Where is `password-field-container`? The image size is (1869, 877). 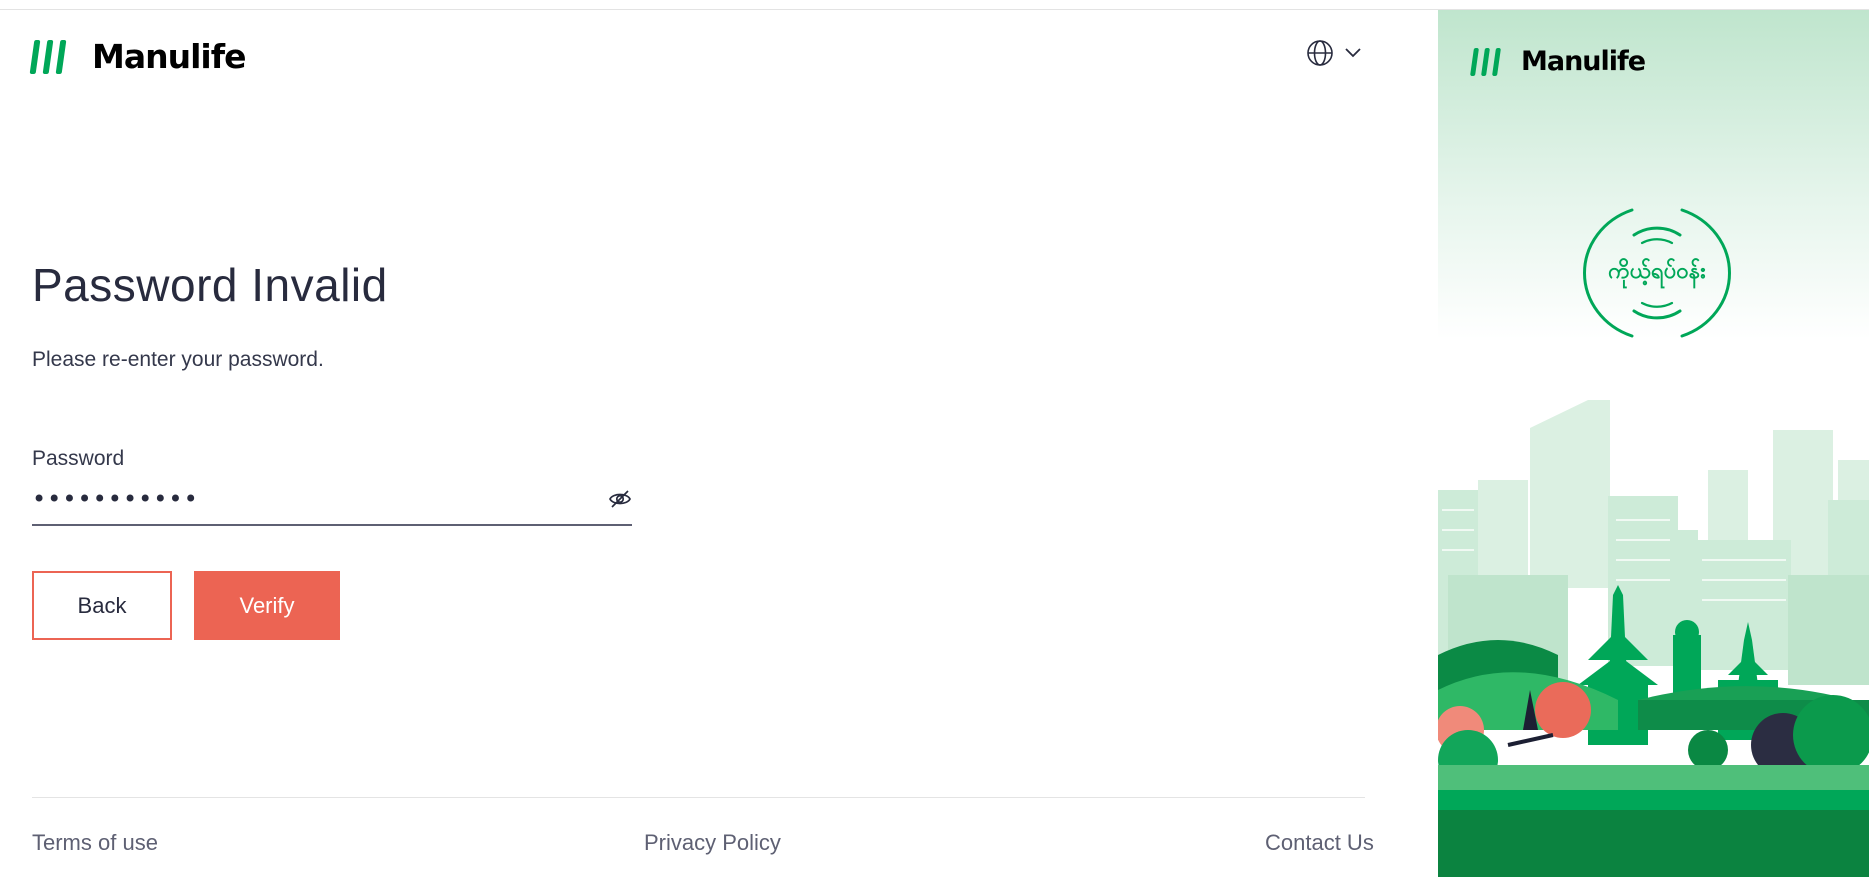 password-field-container is located at coordinates (332, 502).